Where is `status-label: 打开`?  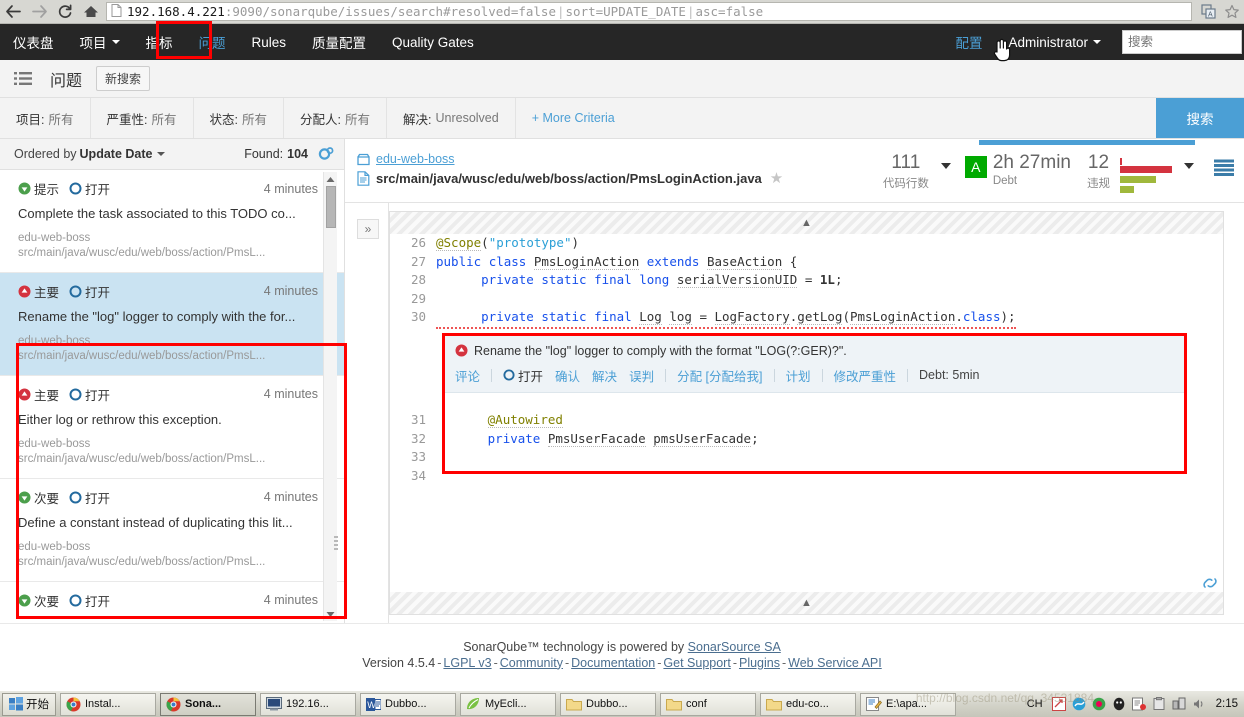
status-label: 打开 is located at coordinates (98, 395).